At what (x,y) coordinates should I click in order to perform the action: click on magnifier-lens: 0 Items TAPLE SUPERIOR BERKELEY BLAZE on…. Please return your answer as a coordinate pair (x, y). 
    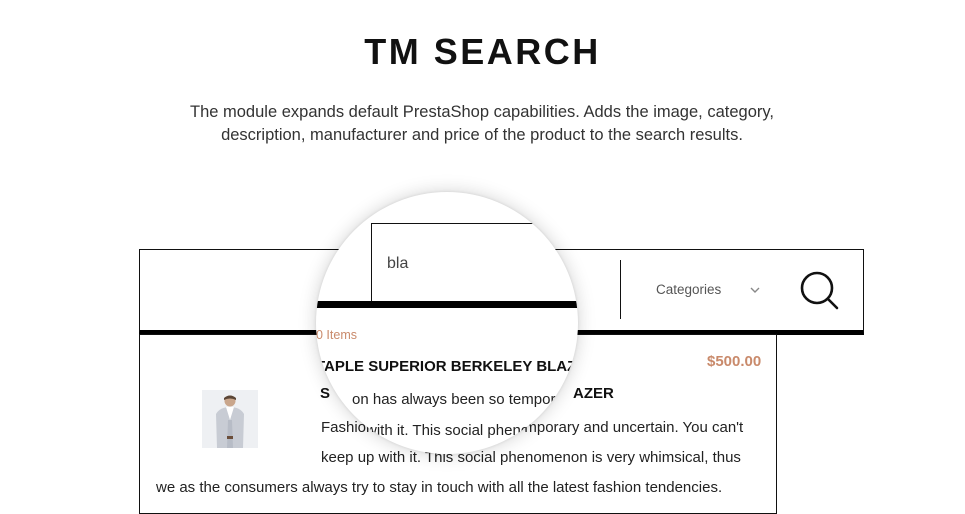
    Looking at the image, I should click on (447, 323).